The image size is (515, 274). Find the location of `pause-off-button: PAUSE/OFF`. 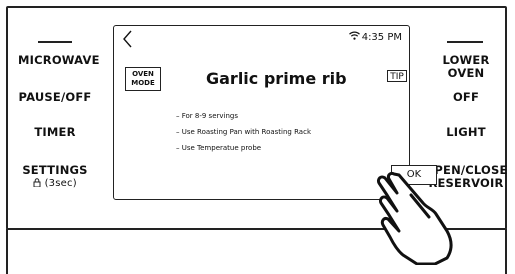

pause-off-button: PAUSE/OFF is located at coordinates (55, 97).